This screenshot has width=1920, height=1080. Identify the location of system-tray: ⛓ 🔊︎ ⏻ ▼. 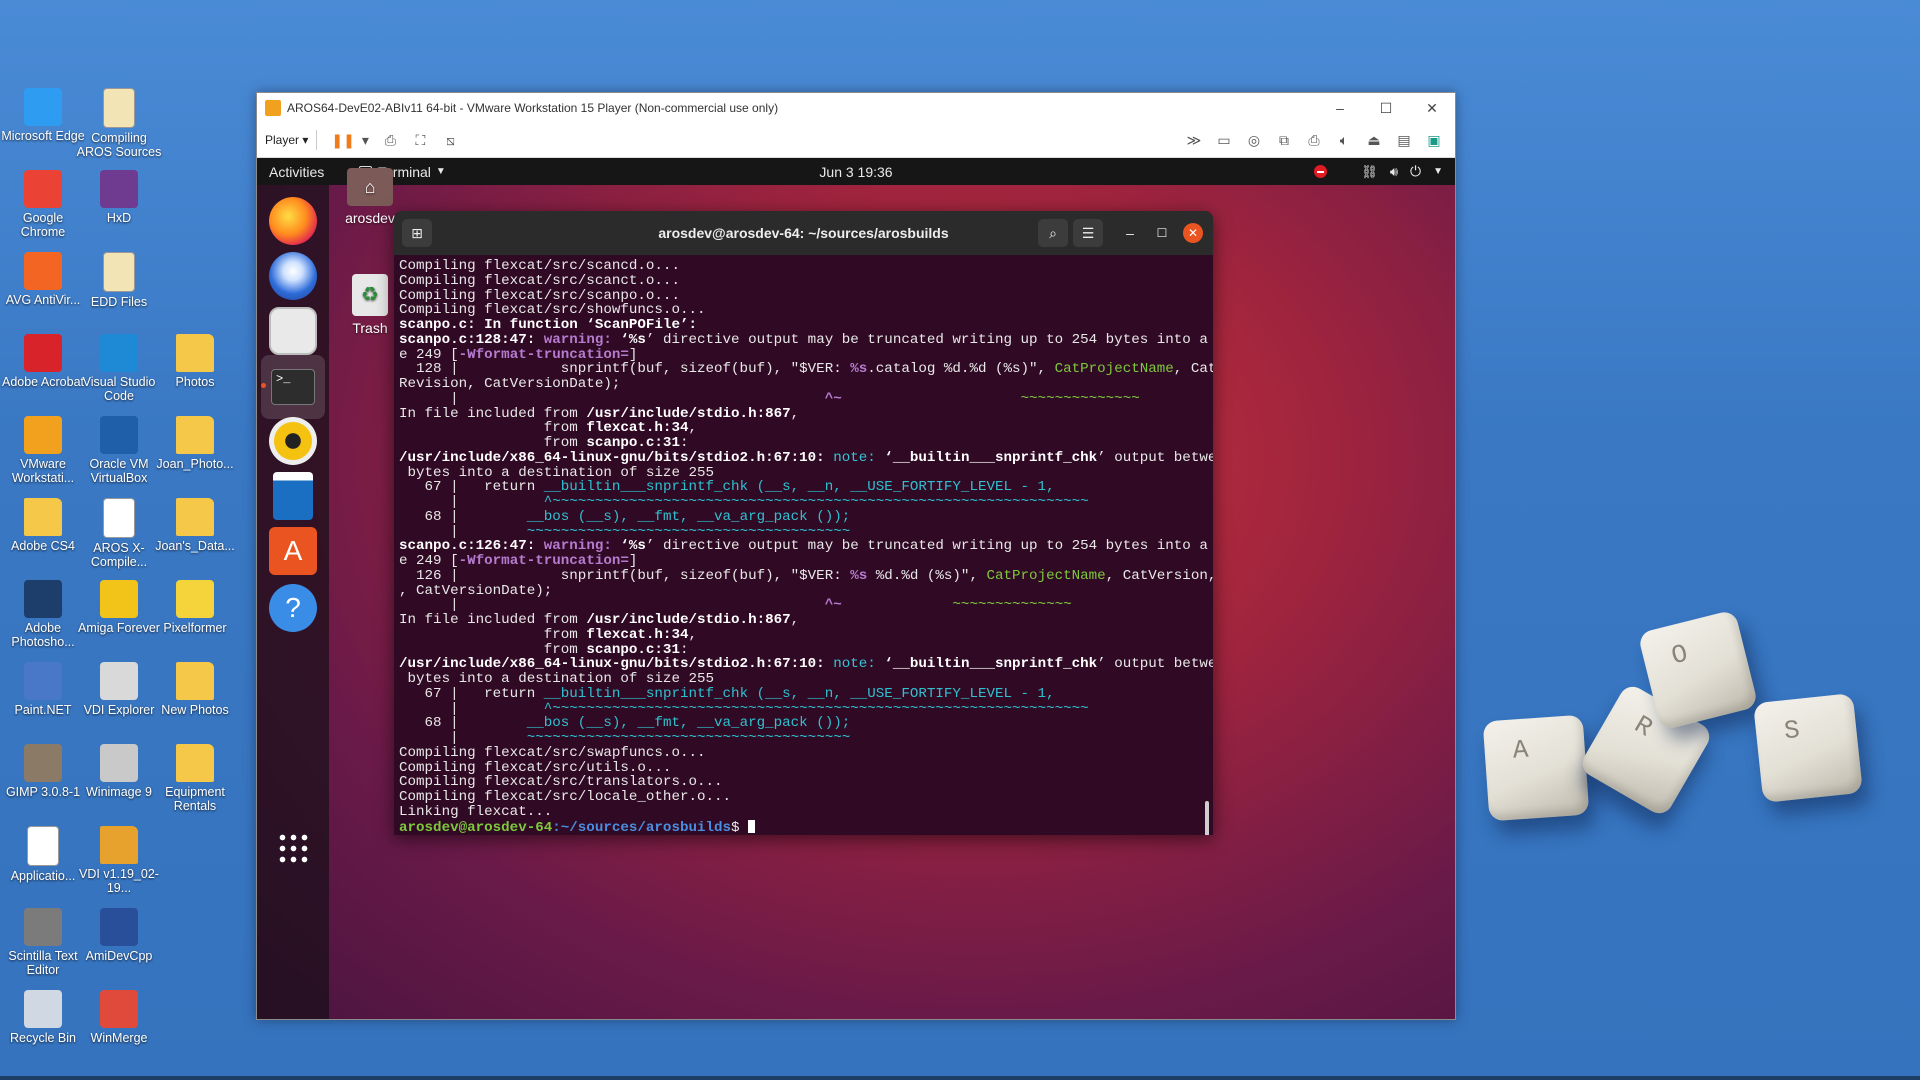
(1384, 171).